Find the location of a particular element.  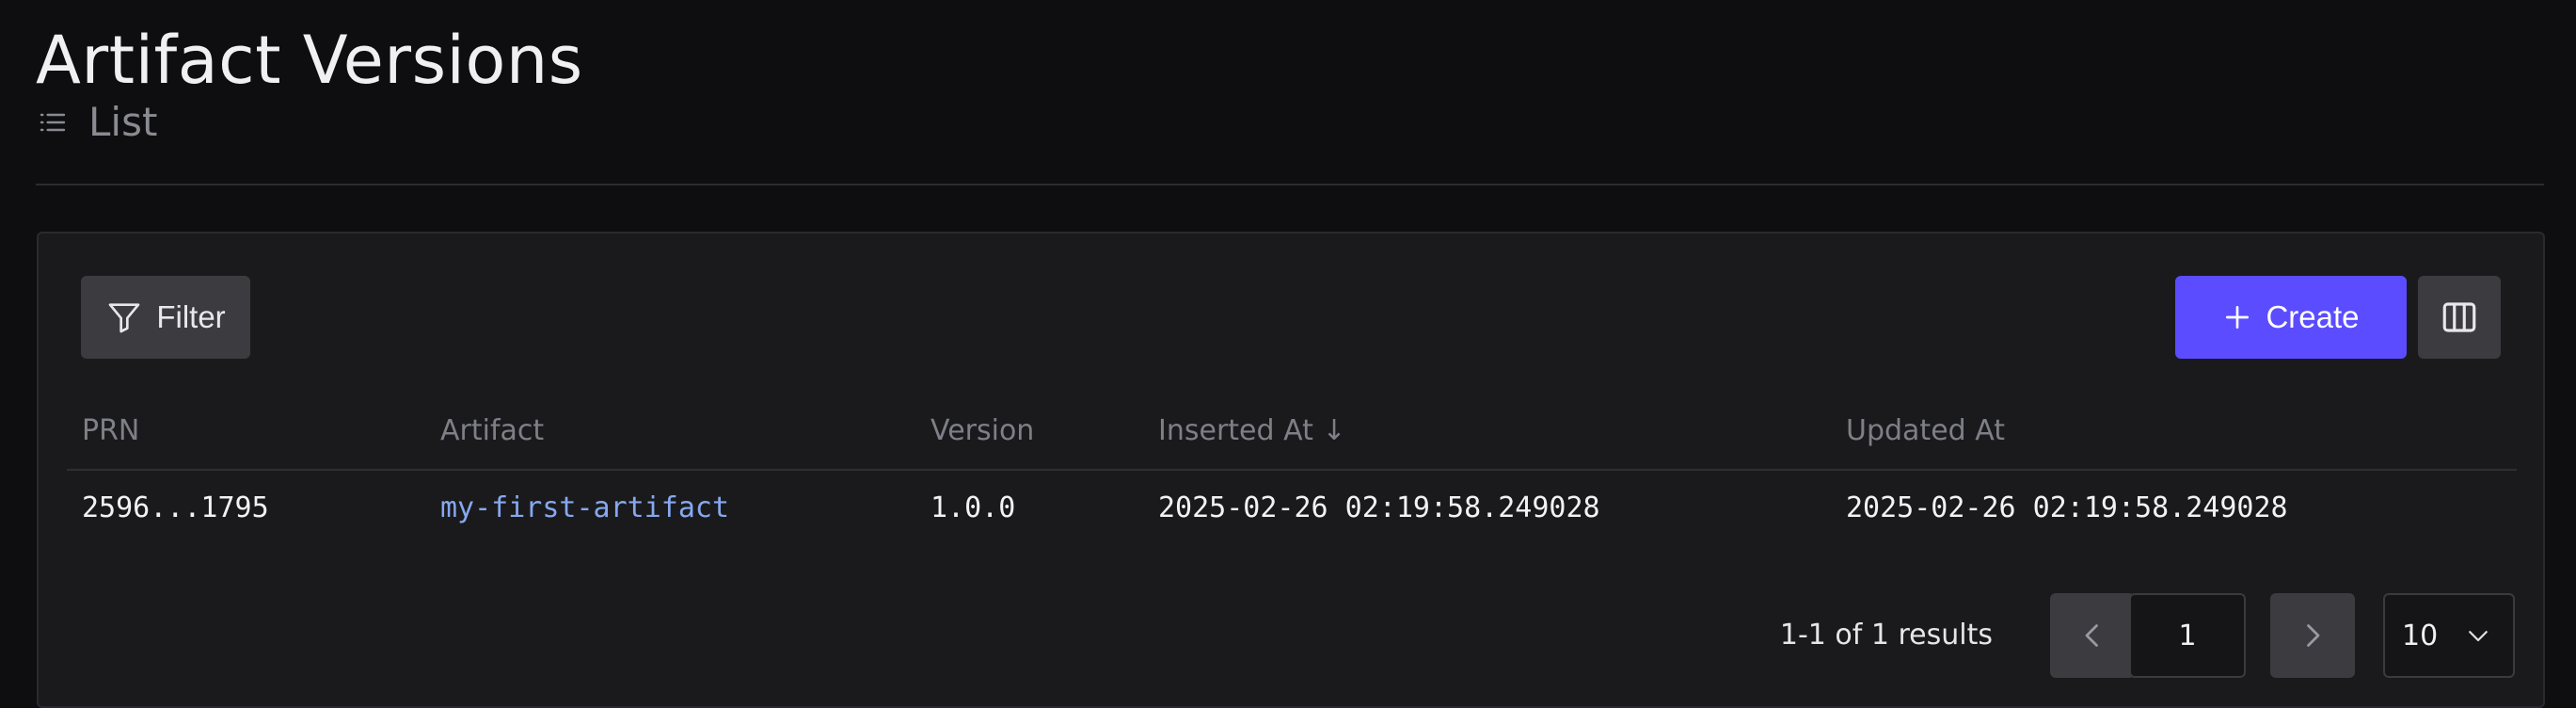

page-title: Artifact Versions is located at coordinates (310, 60).